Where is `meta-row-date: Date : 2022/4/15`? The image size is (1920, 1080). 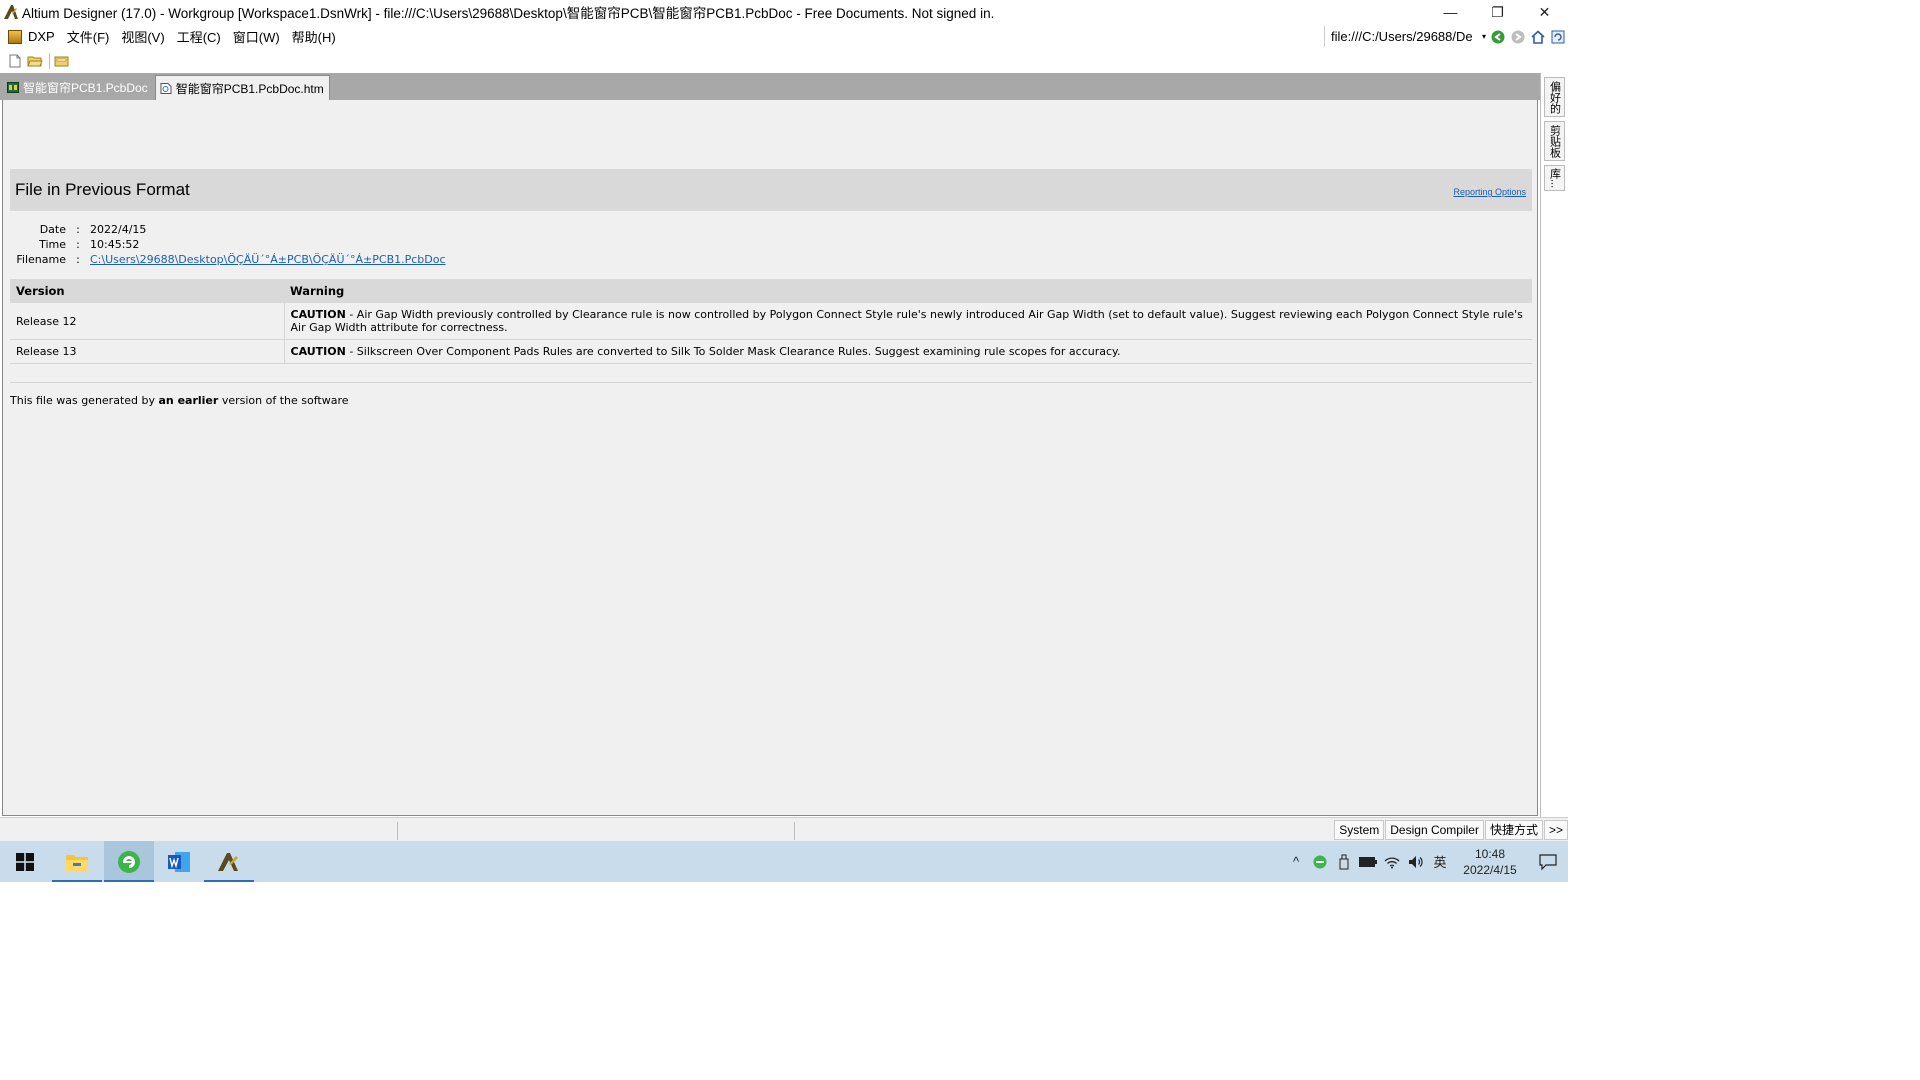
meta-row-date: Date : 2022/4/15 is located at coordinates (228, 229).